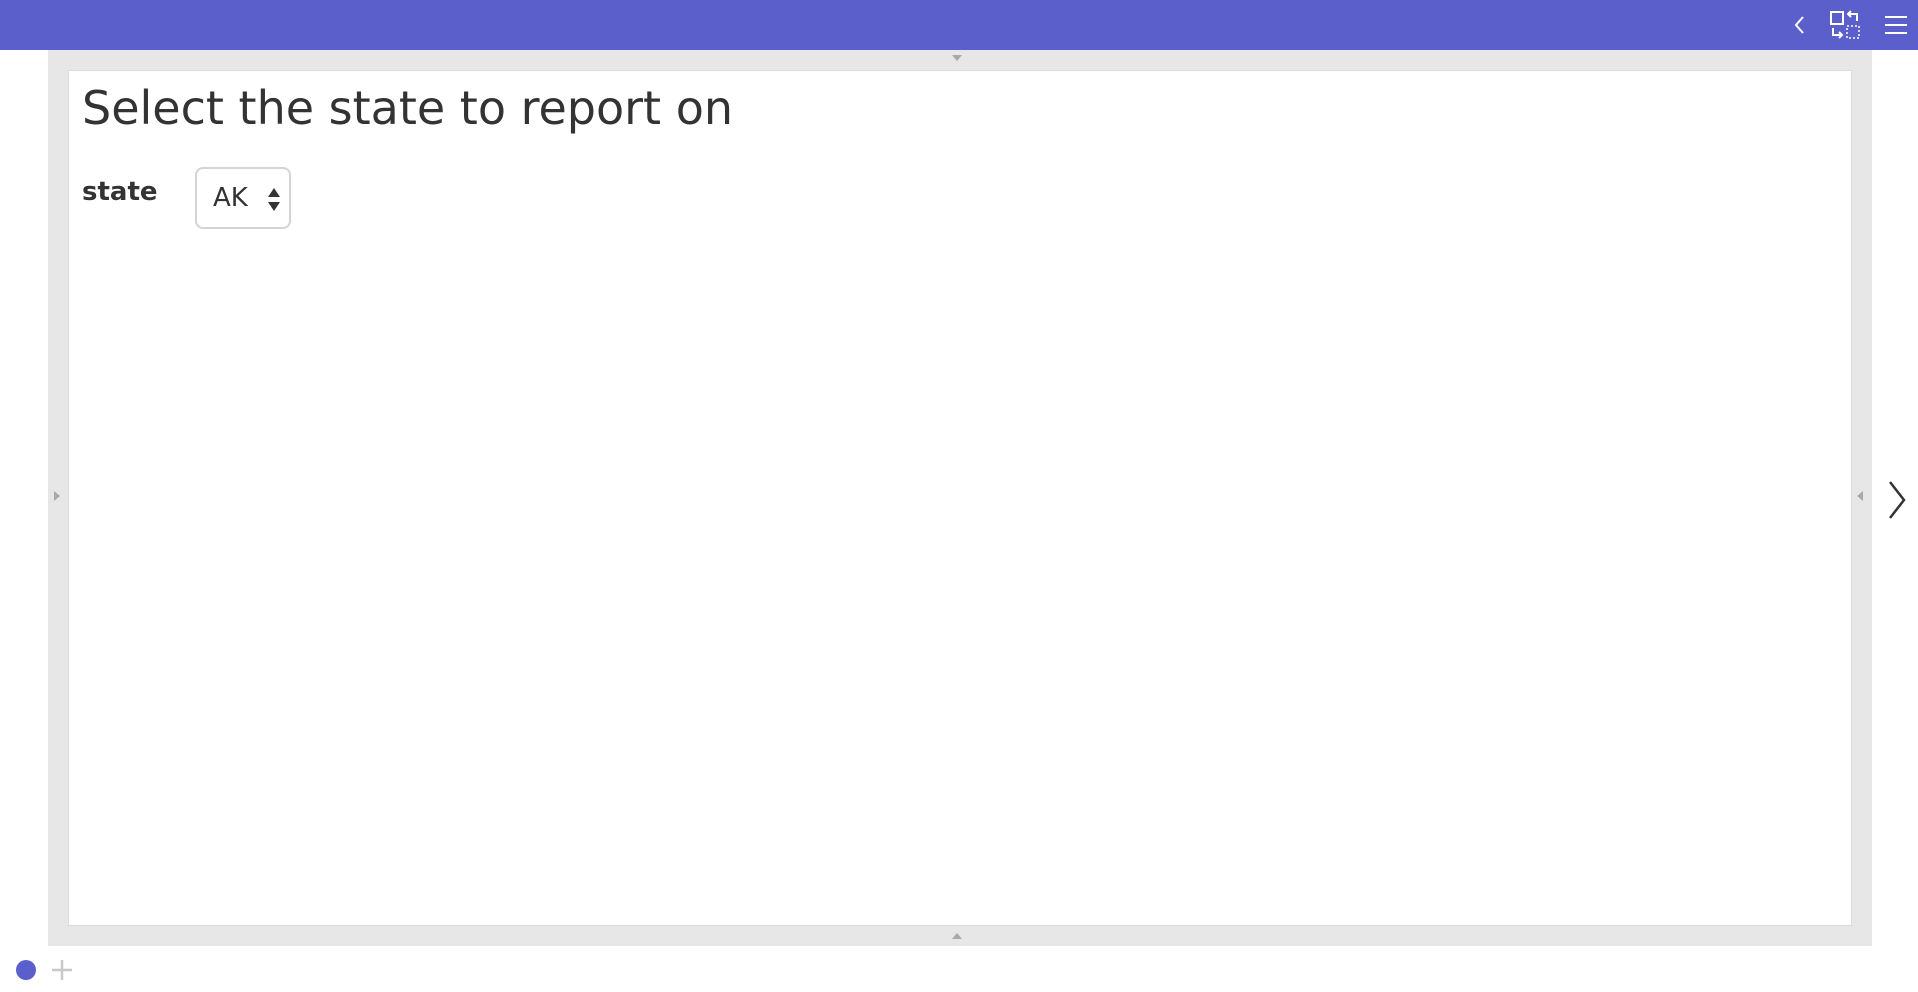  Describe the element at coordinates (230, 198) in the screenshot. I see `state-select-value: AK` at that location.